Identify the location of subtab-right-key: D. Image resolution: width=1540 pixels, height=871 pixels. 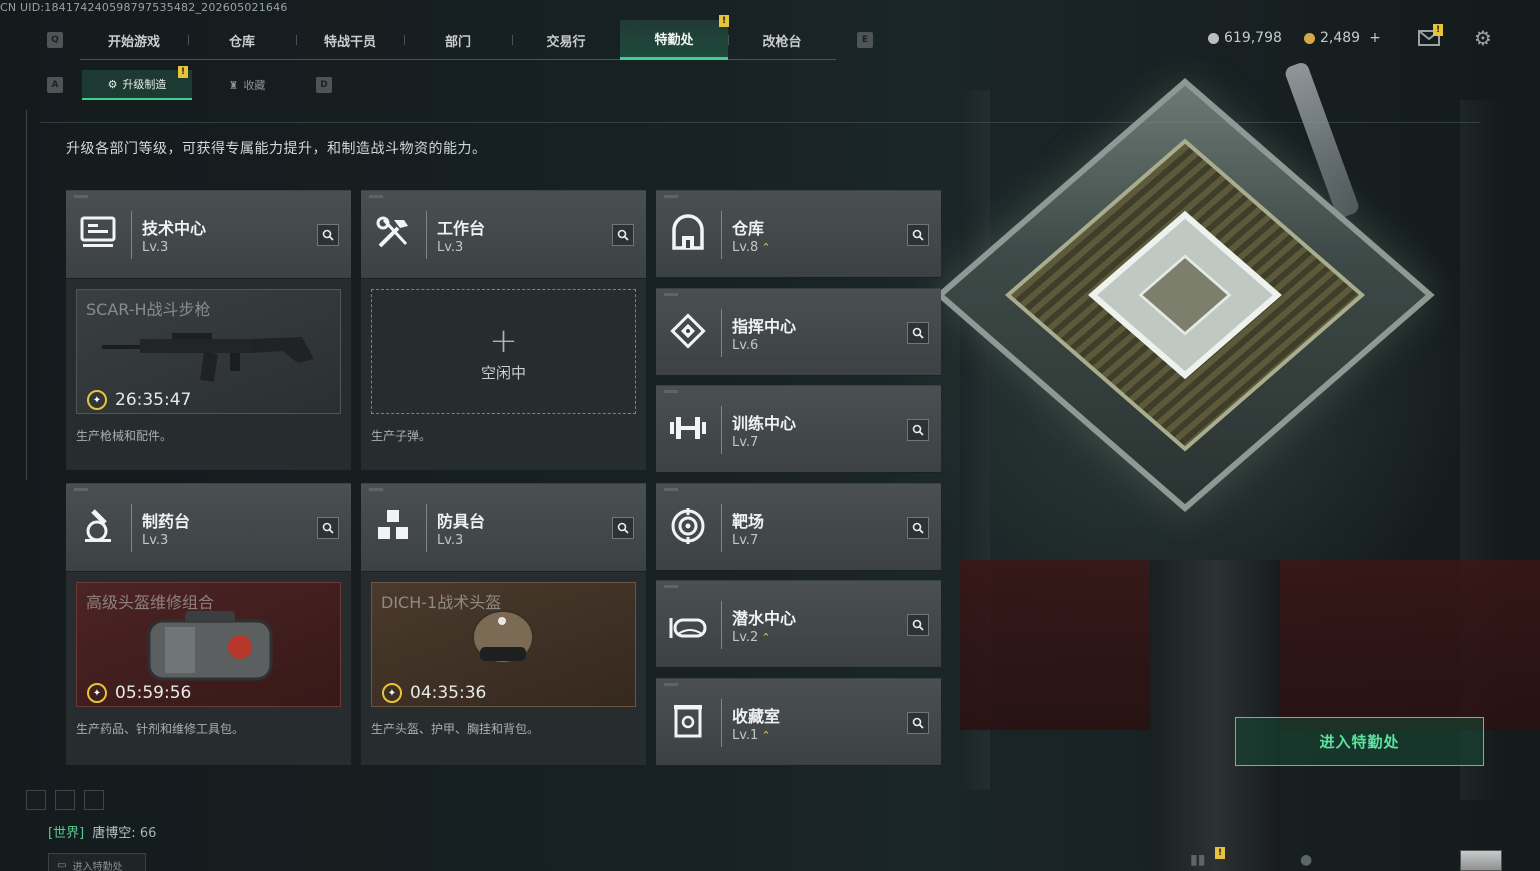
(324, 85).